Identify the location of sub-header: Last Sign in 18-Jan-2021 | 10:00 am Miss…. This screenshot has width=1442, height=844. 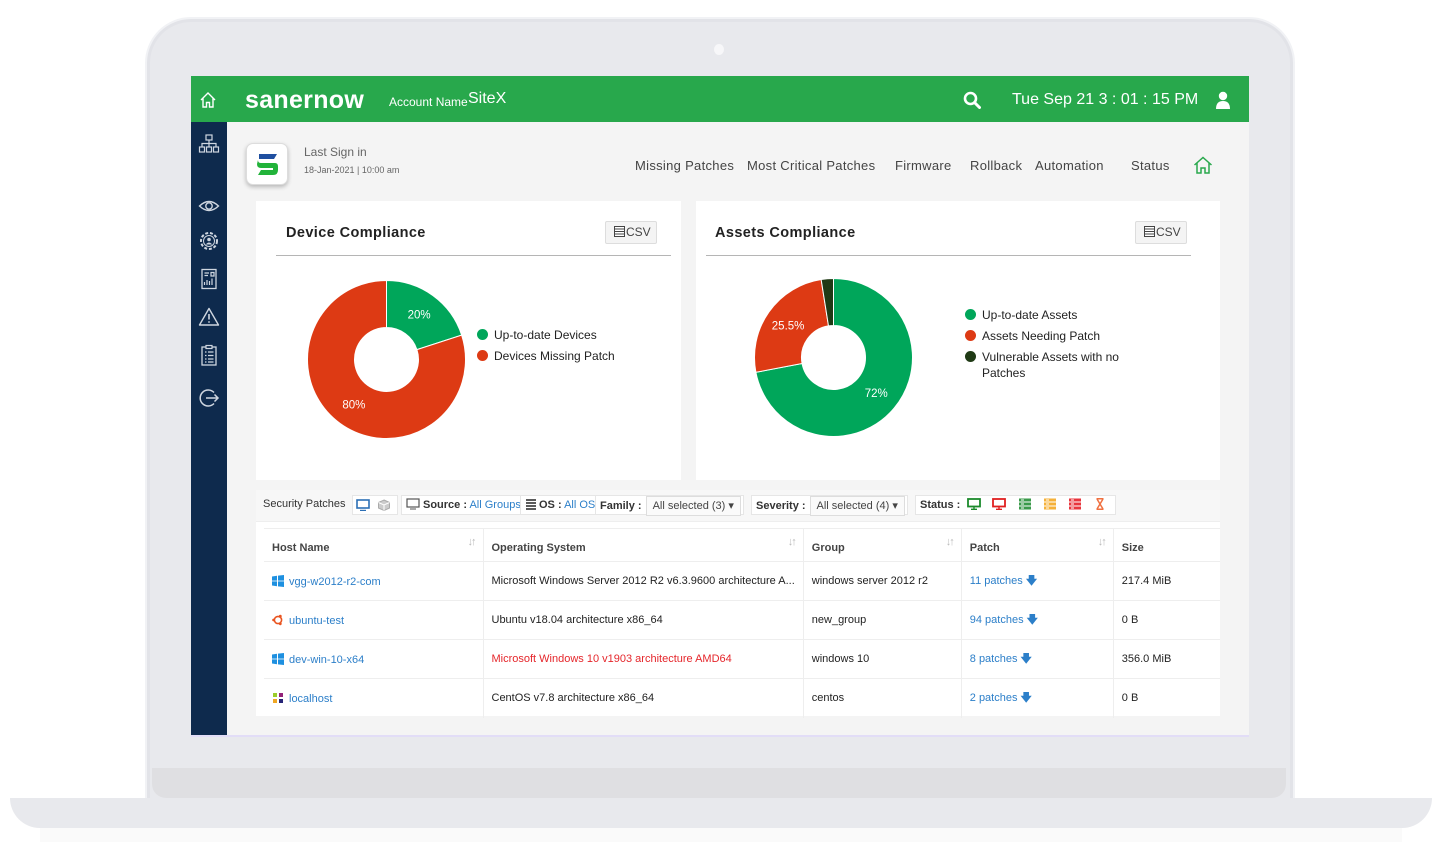
(738, 161).